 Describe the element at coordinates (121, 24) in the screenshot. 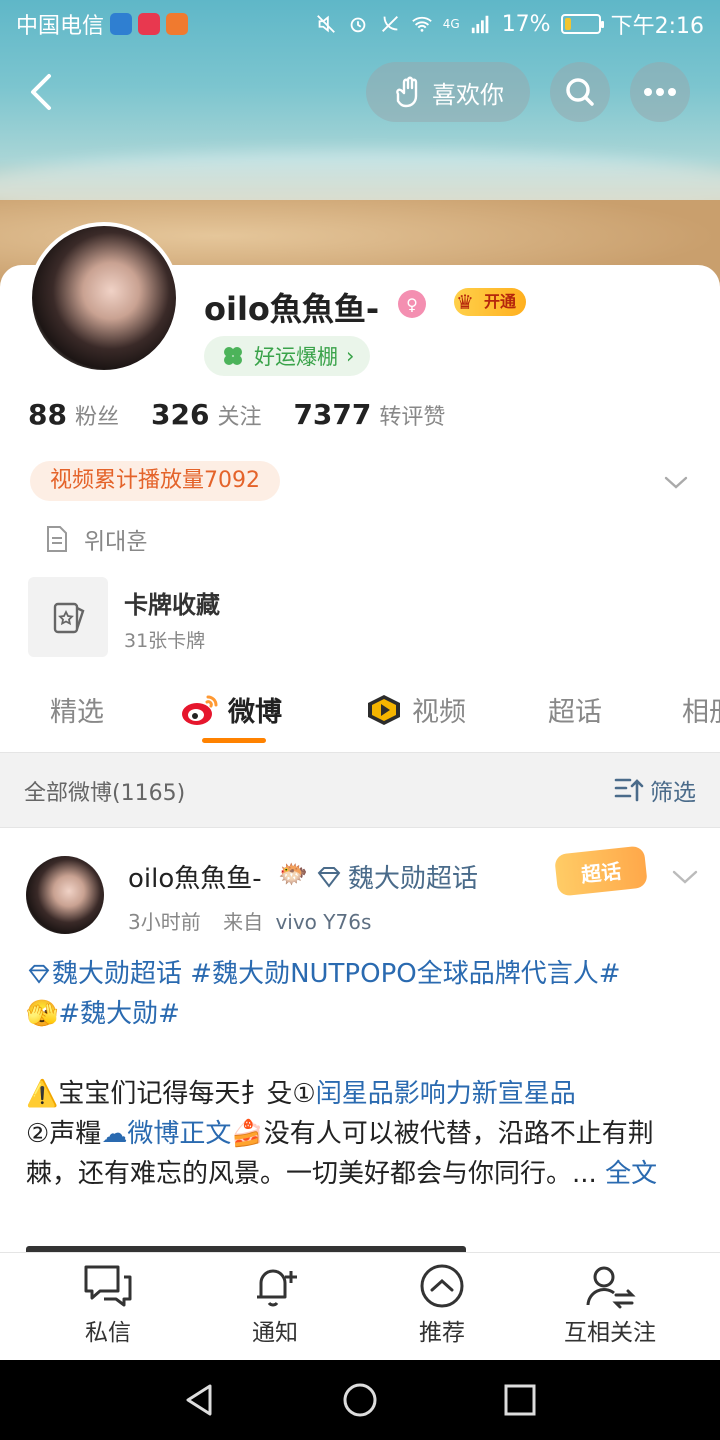

I see `shield-app-icon` at that location.